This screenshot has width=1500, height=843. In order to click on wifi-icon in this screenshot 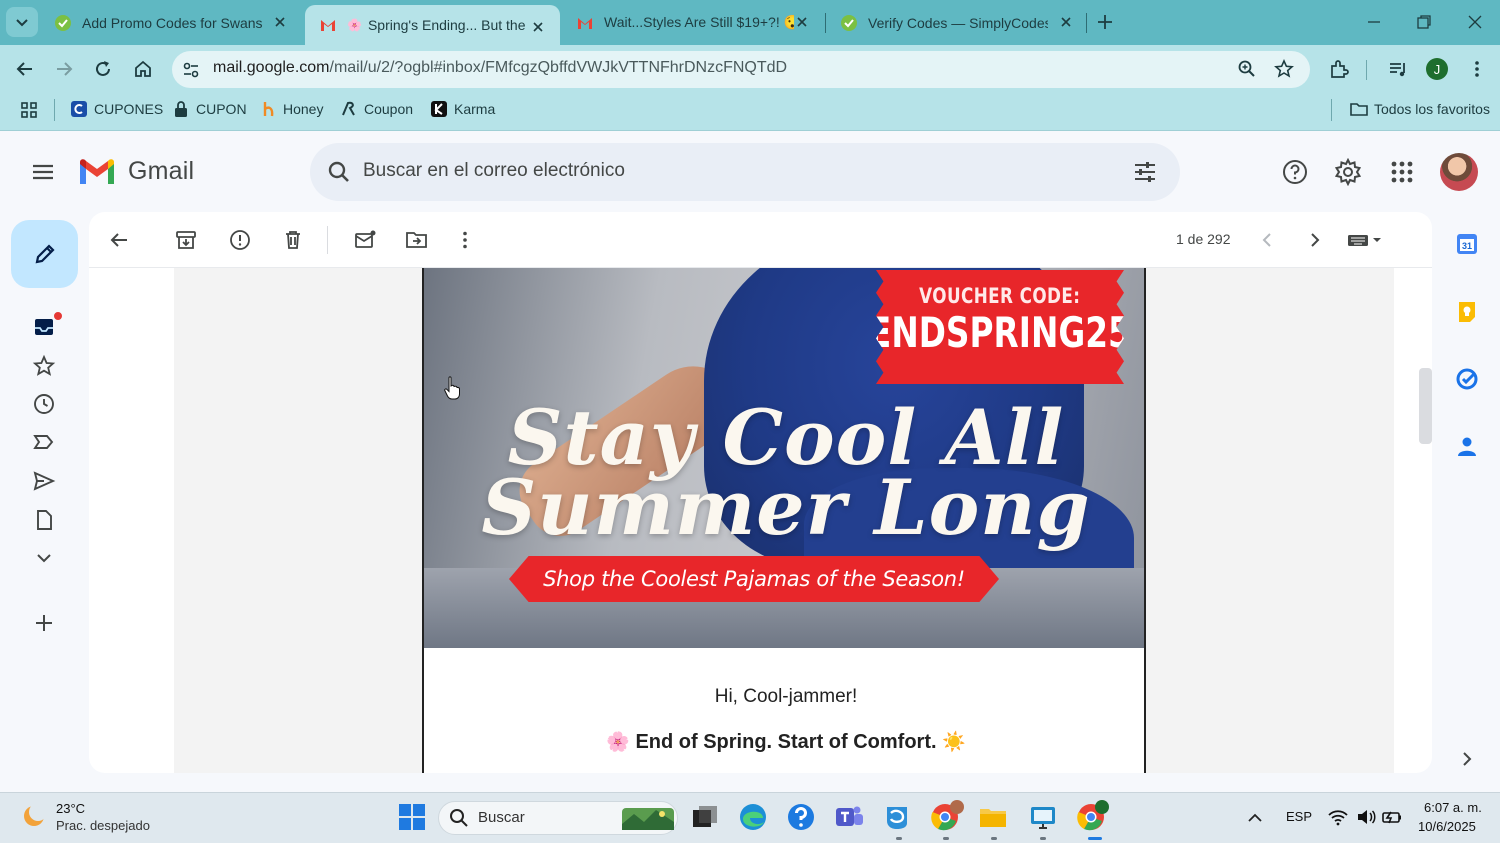, I will do `click(1338, 817)`.